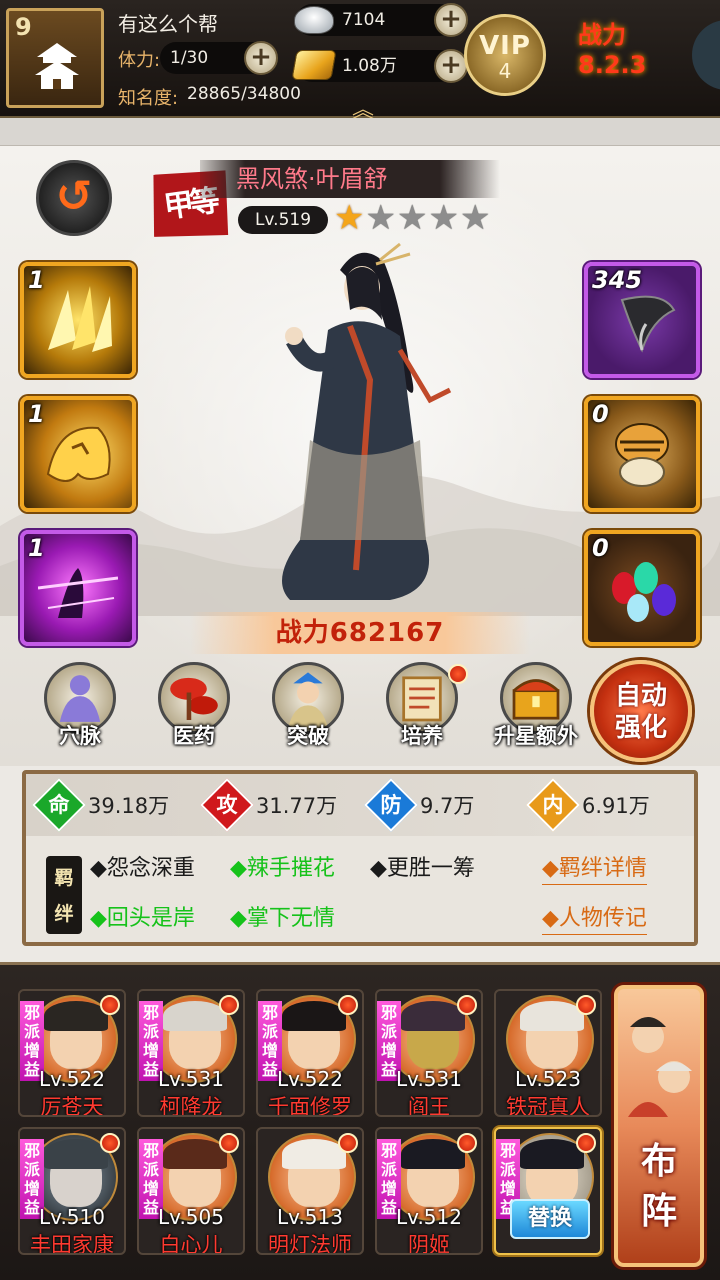  I want to click on card-level: Lv.523, so click(548, 1079).